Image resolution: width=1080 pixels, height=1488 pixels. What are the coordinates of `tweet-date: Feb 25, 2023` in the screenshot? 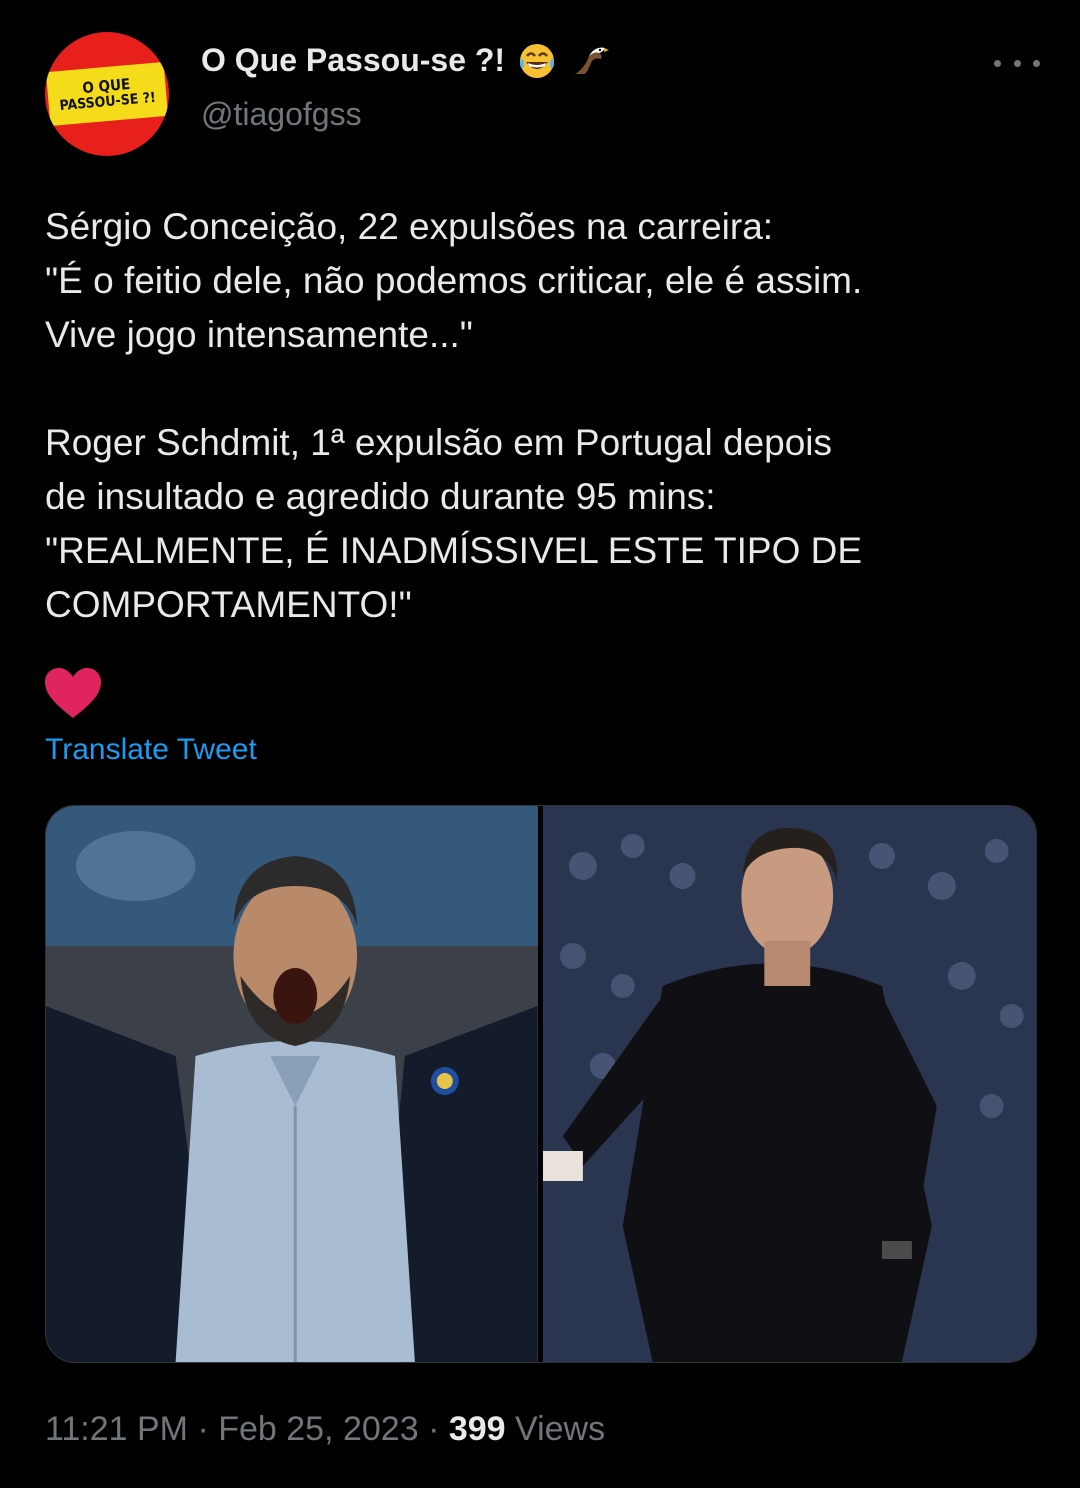 It's located at (318, 1429).